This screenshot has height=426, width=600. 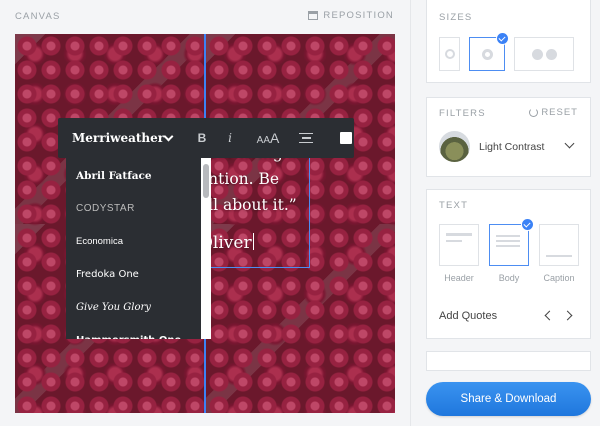 I want to click on canvas-label: CANVAS, so click(x=38, y=16).